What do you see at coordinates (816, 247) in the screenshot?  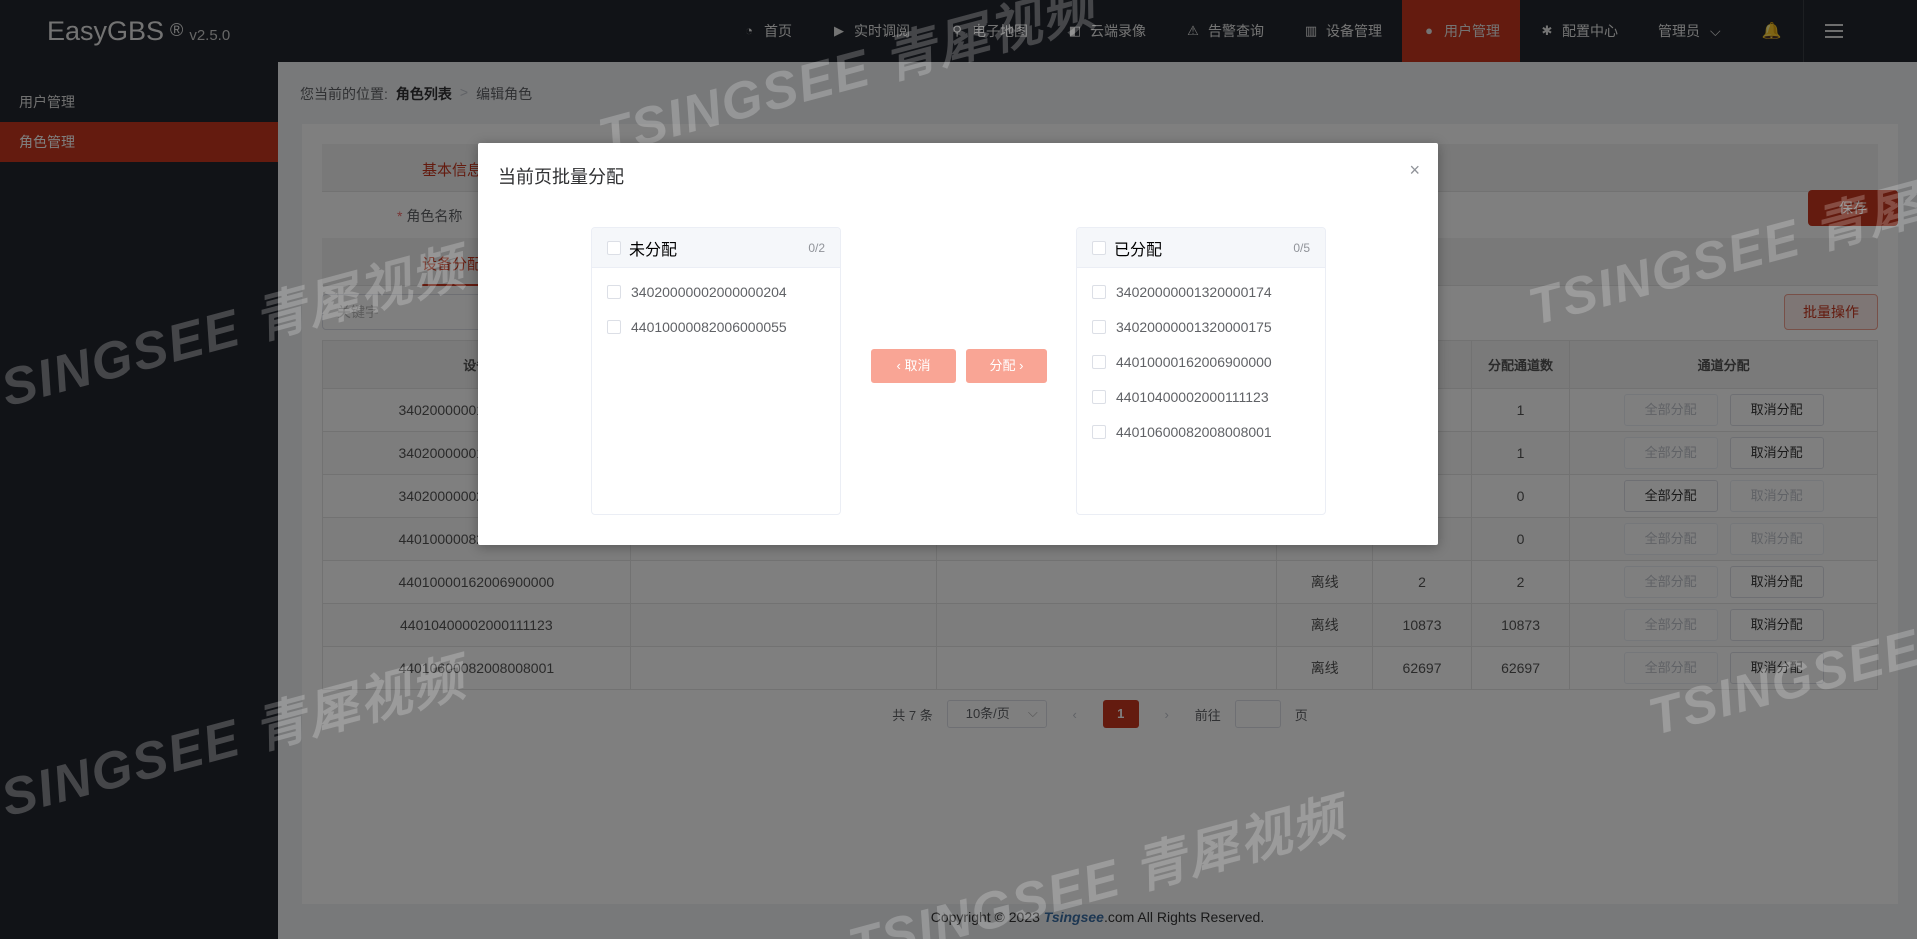 I see `panel-count-unassigned: 0/2` at bounding box center [816, 247].